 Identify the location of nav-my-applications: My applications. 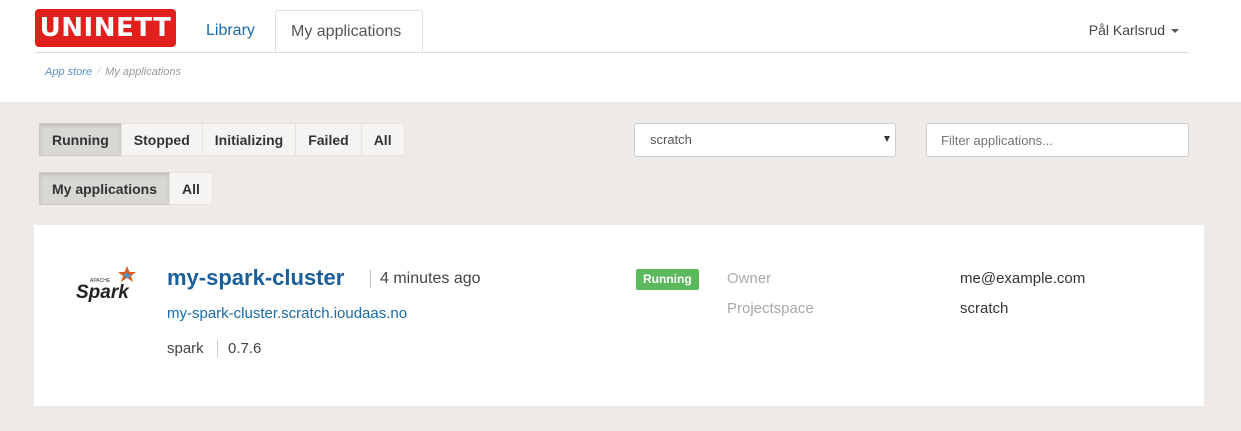
(349, 31).